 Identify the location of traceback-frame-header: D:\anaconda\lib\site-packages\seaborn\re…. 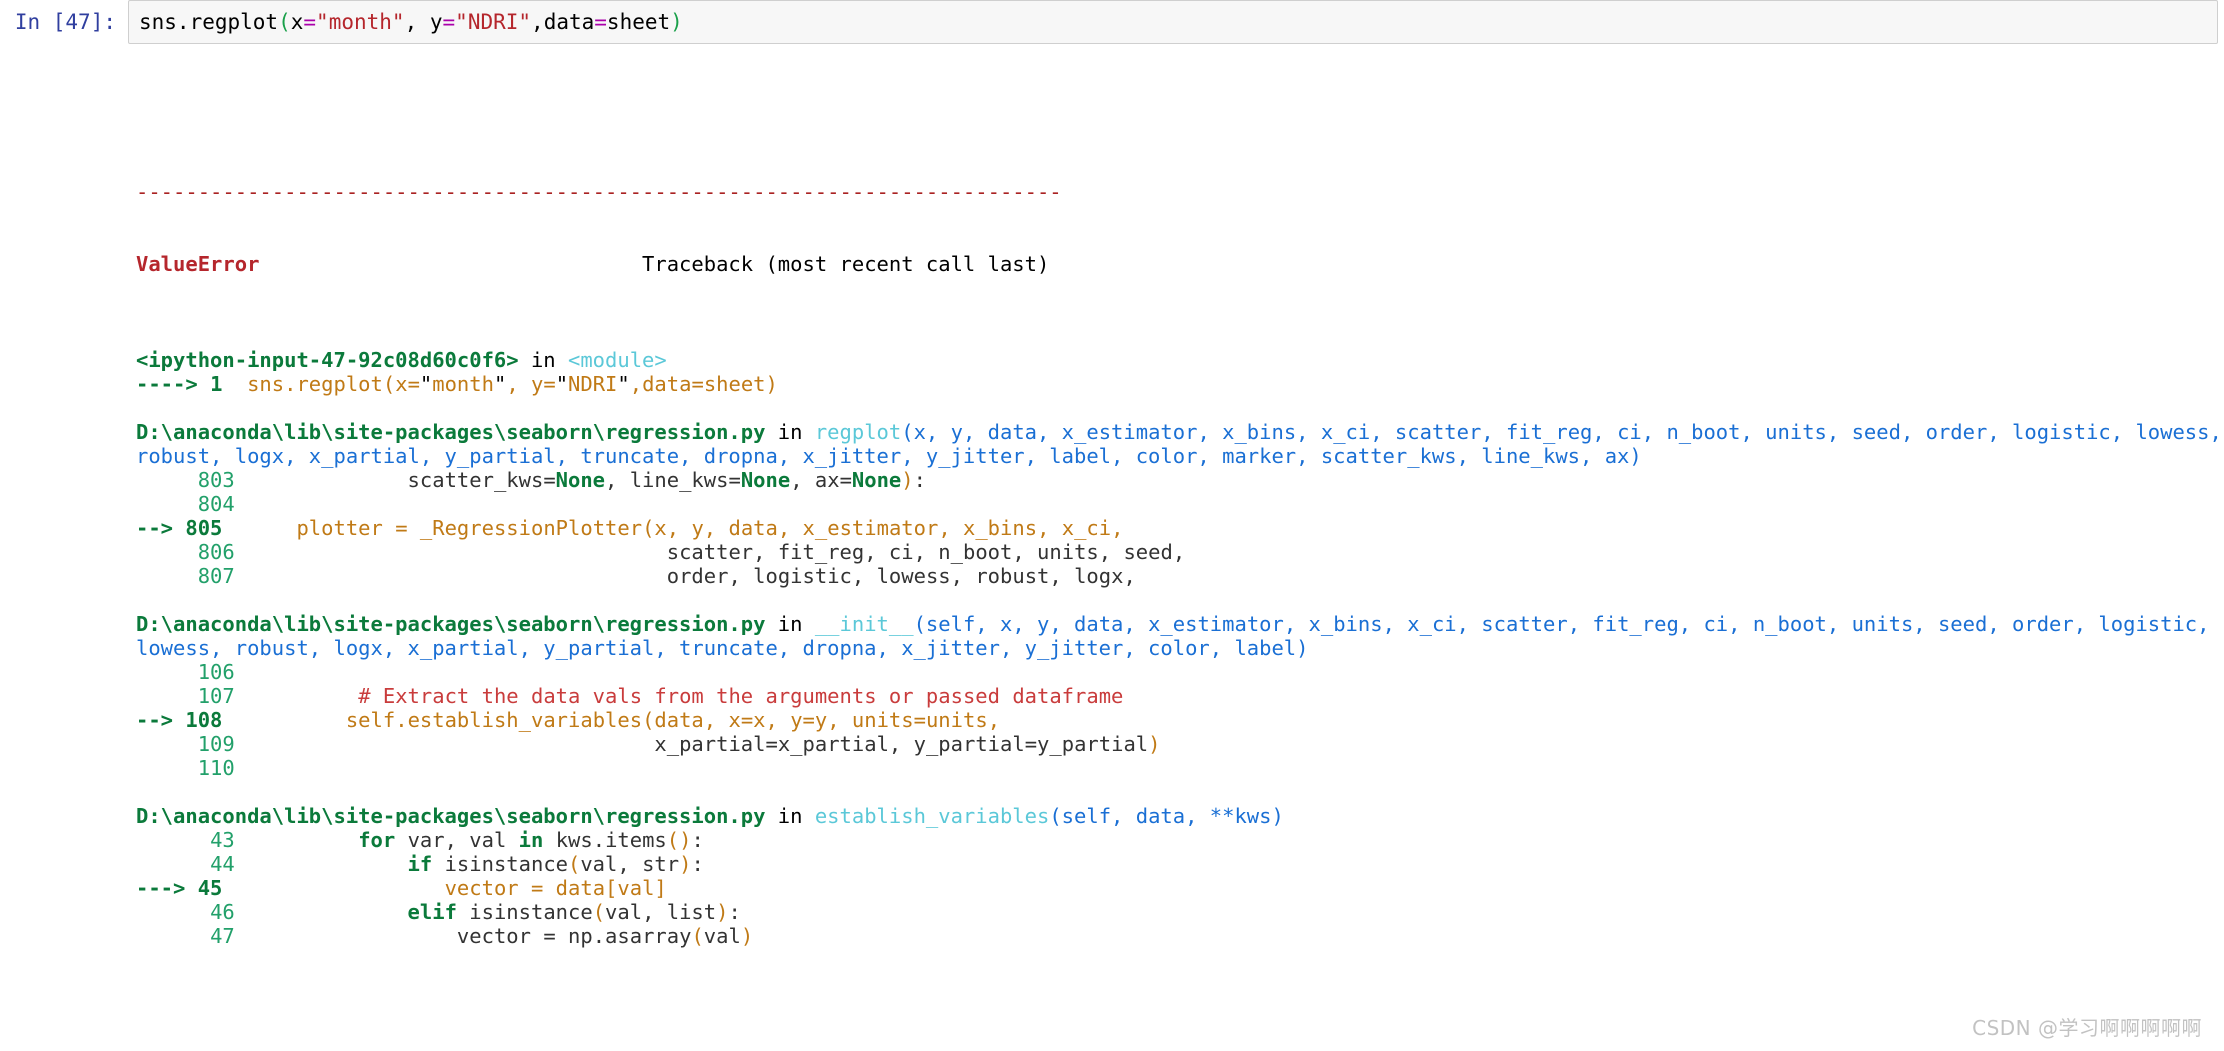
(1180, 444).